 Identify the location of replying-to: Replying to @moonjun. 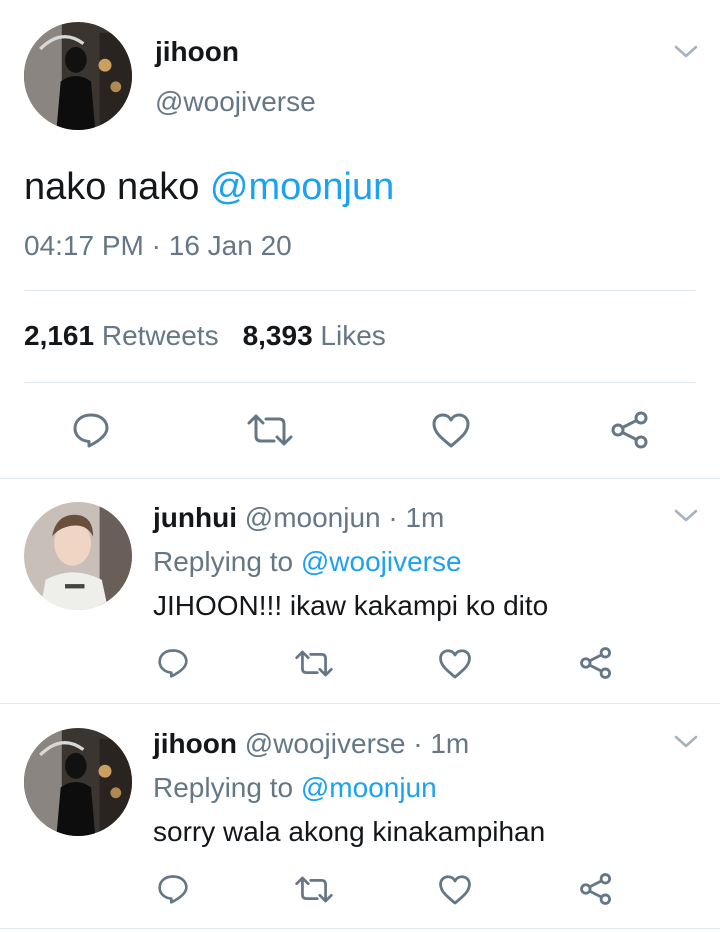
(295, 788).